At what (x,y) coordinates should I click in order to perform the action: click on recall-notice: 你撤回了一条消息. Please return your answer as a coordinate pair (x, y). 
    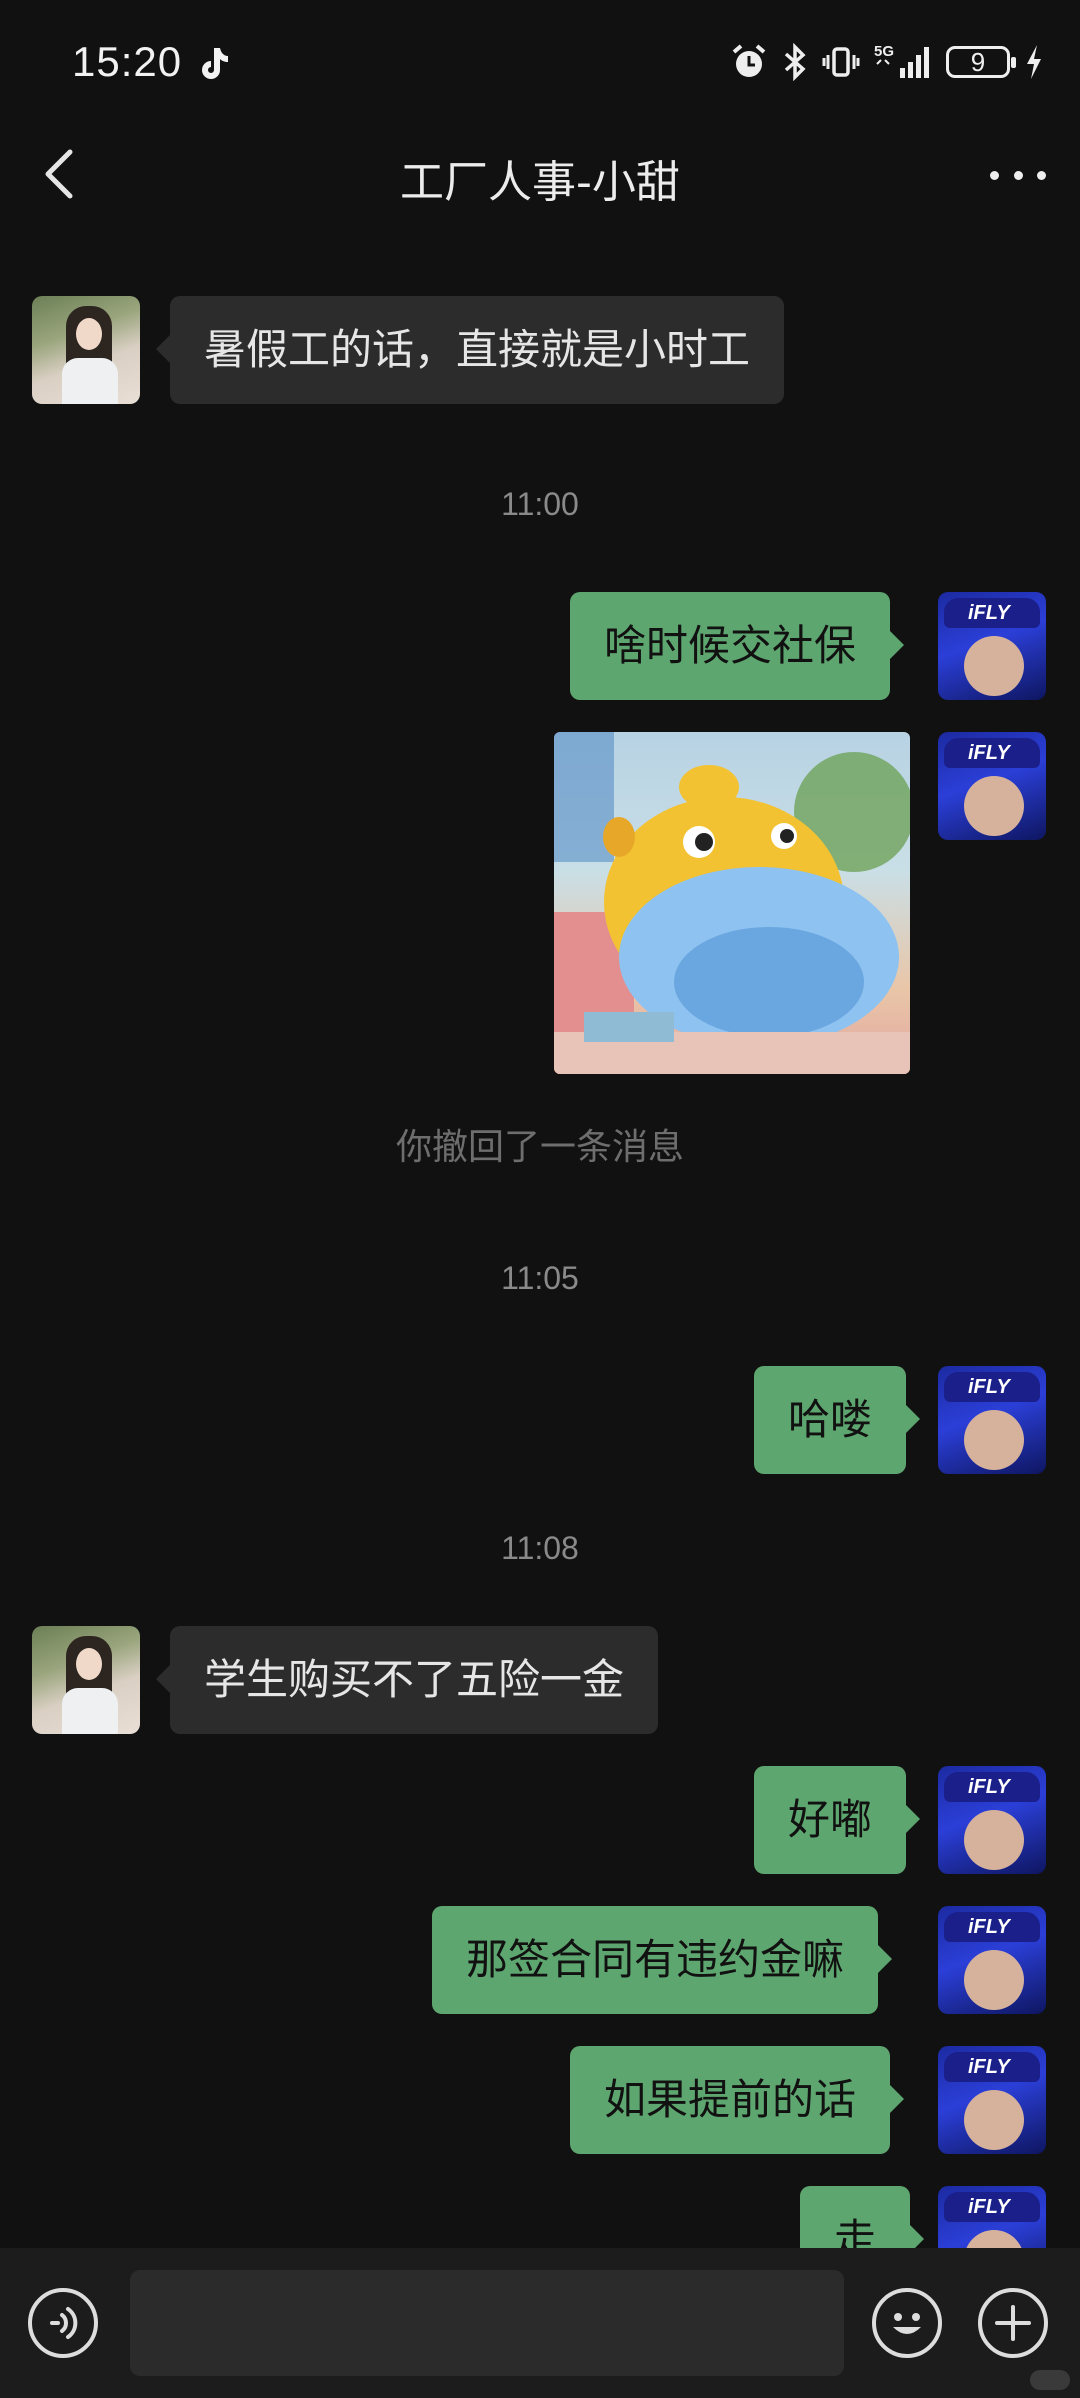
    Looking at the image, I should click on (539, 1147).